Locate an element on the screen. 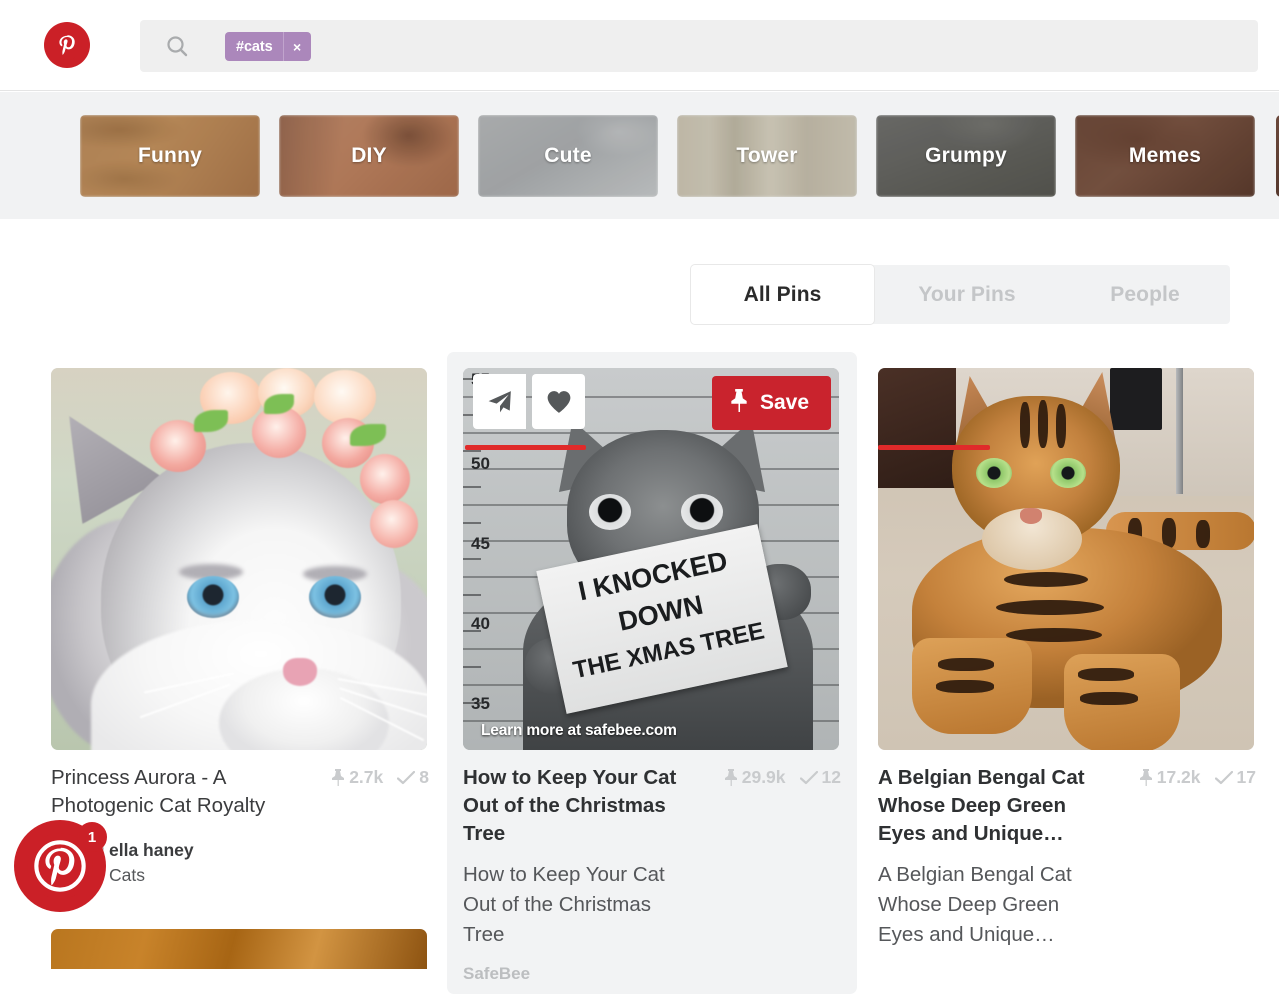 The image size is (1279, 994). pin-image-next is located at coordinates (239, 948).